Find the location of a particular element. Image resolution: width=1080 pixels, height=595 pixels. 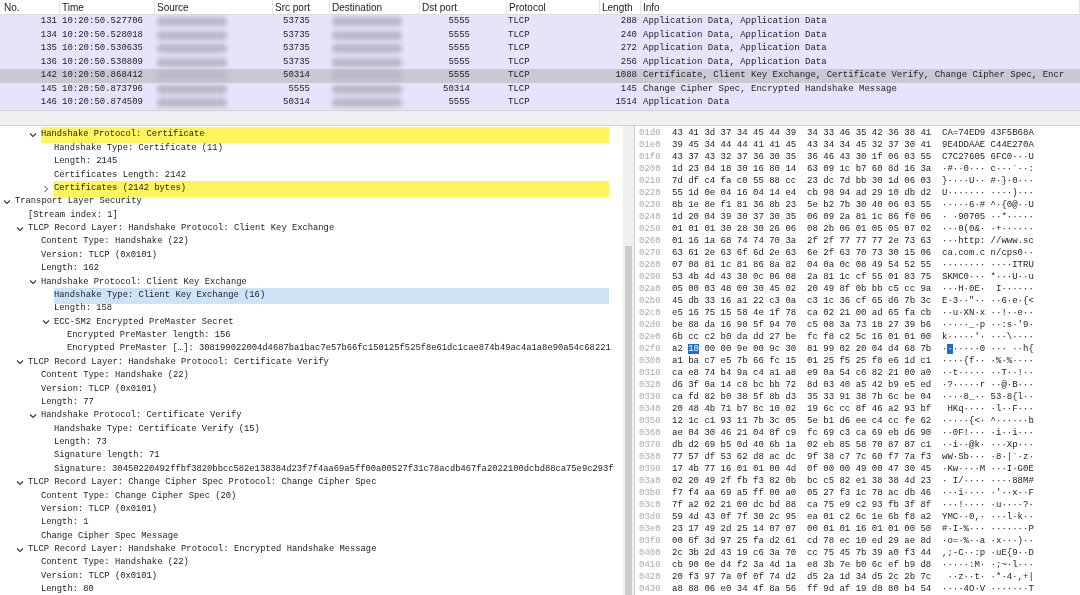

hex-bytes: 7f a2 02 21 00 dc bd 88 ca 75 e9 c2 93 fb 3f 8f is located at coordinates (802, 505).